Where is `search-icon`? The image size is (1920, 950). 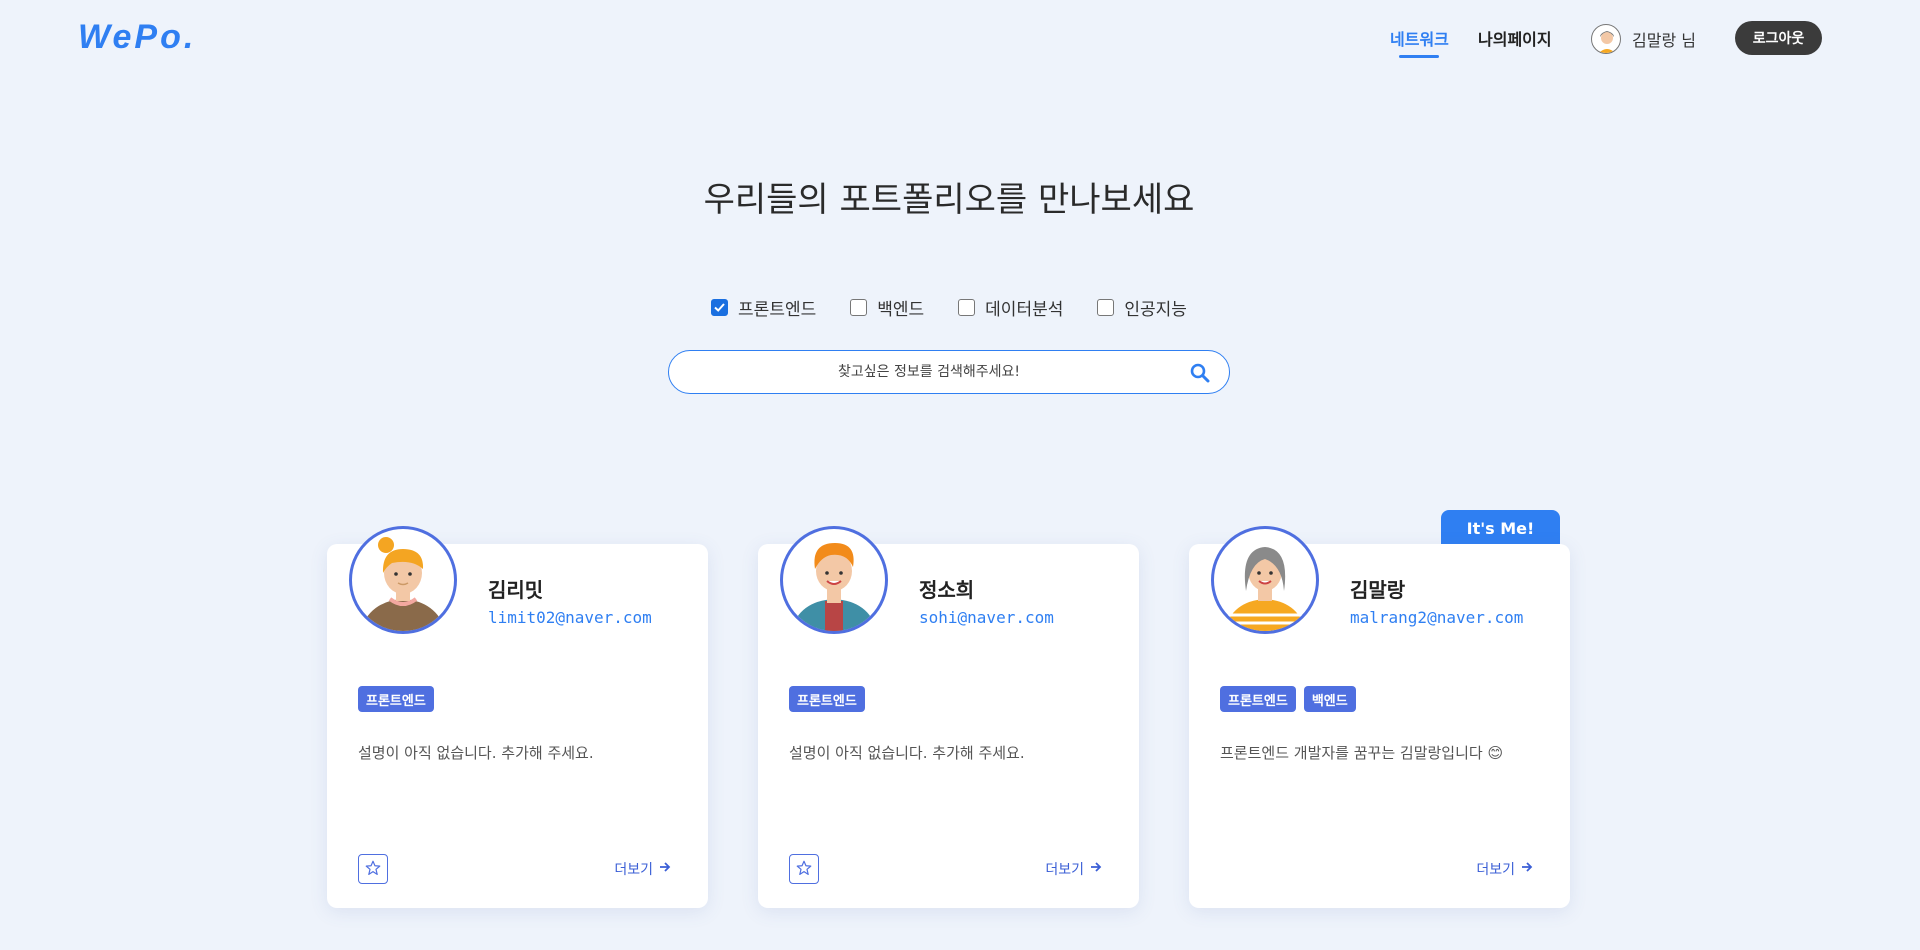
search-icon is located at coordinates (1200, 373).